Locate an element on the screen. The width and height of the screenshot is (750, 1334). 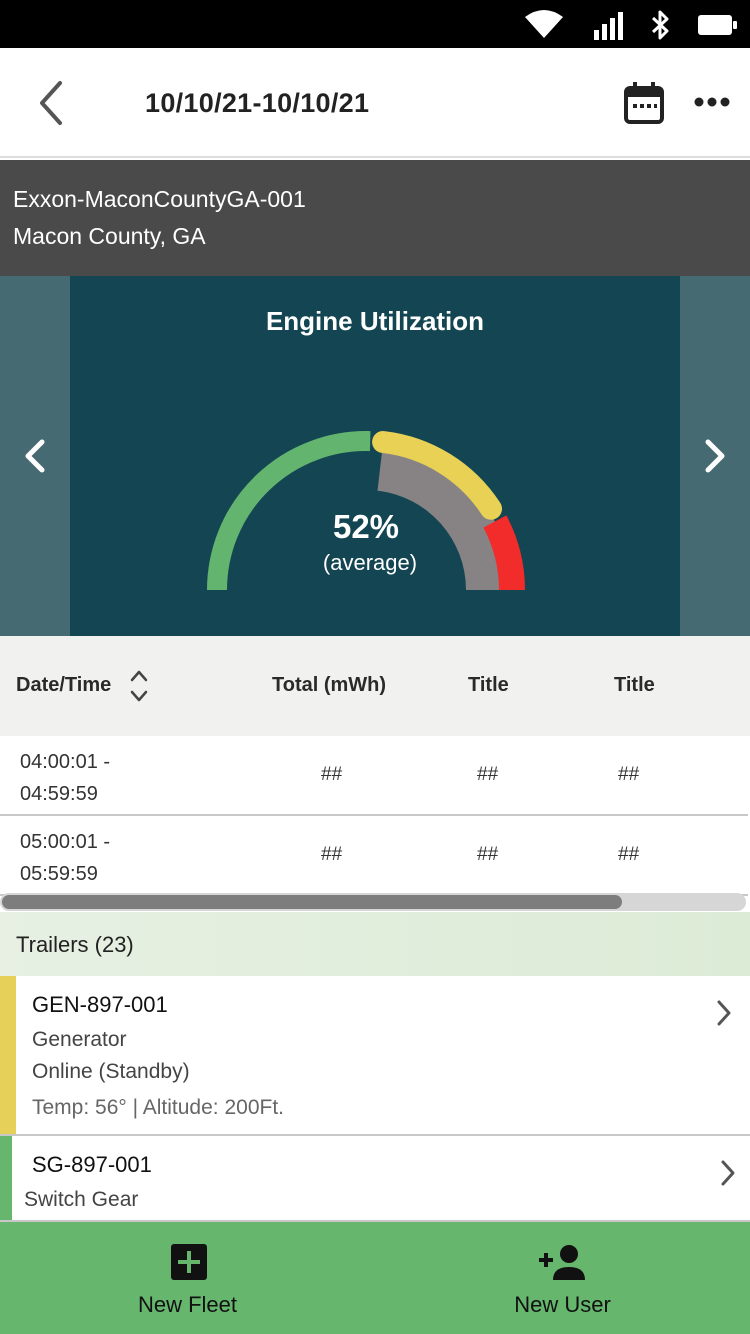
new-user-button: New User is located at coordinates (562, 1278).